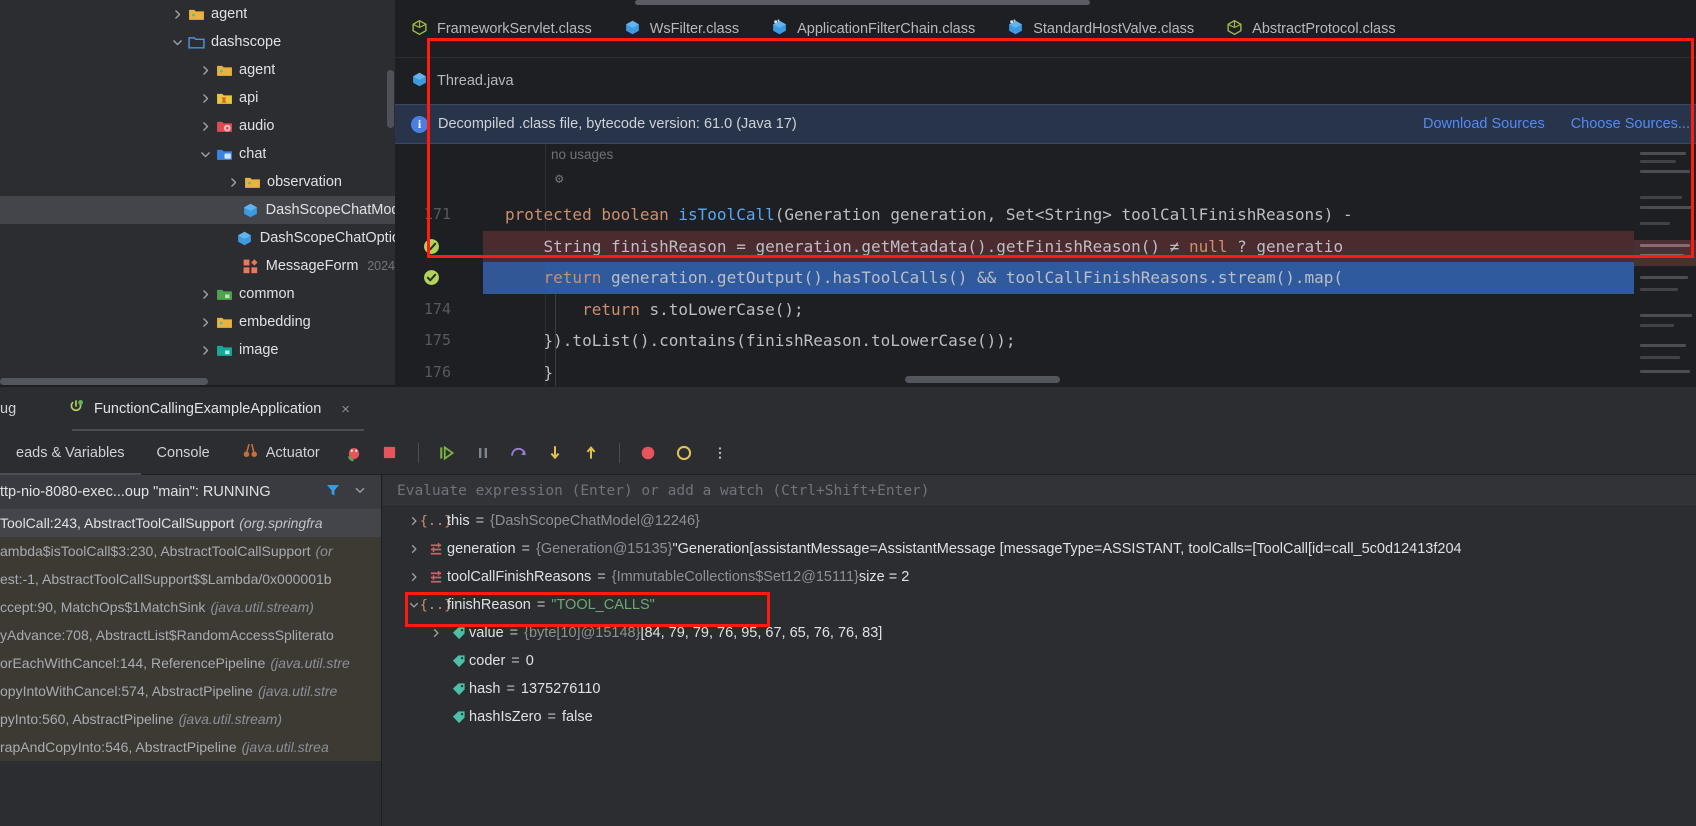  I want to click on close-icon: ×, so click(345, 409).